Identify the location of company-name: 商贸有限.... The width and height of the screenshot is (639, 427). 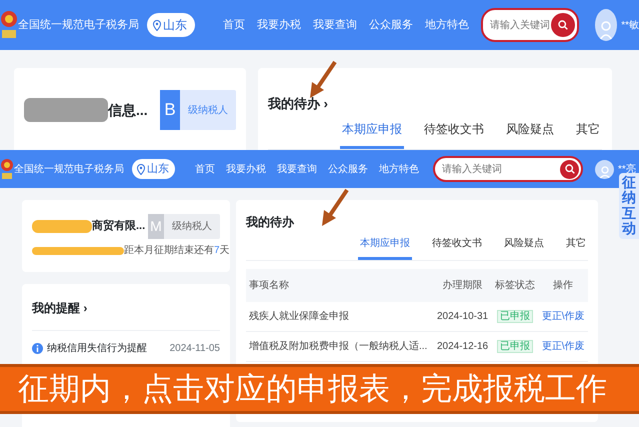
(119, 226).